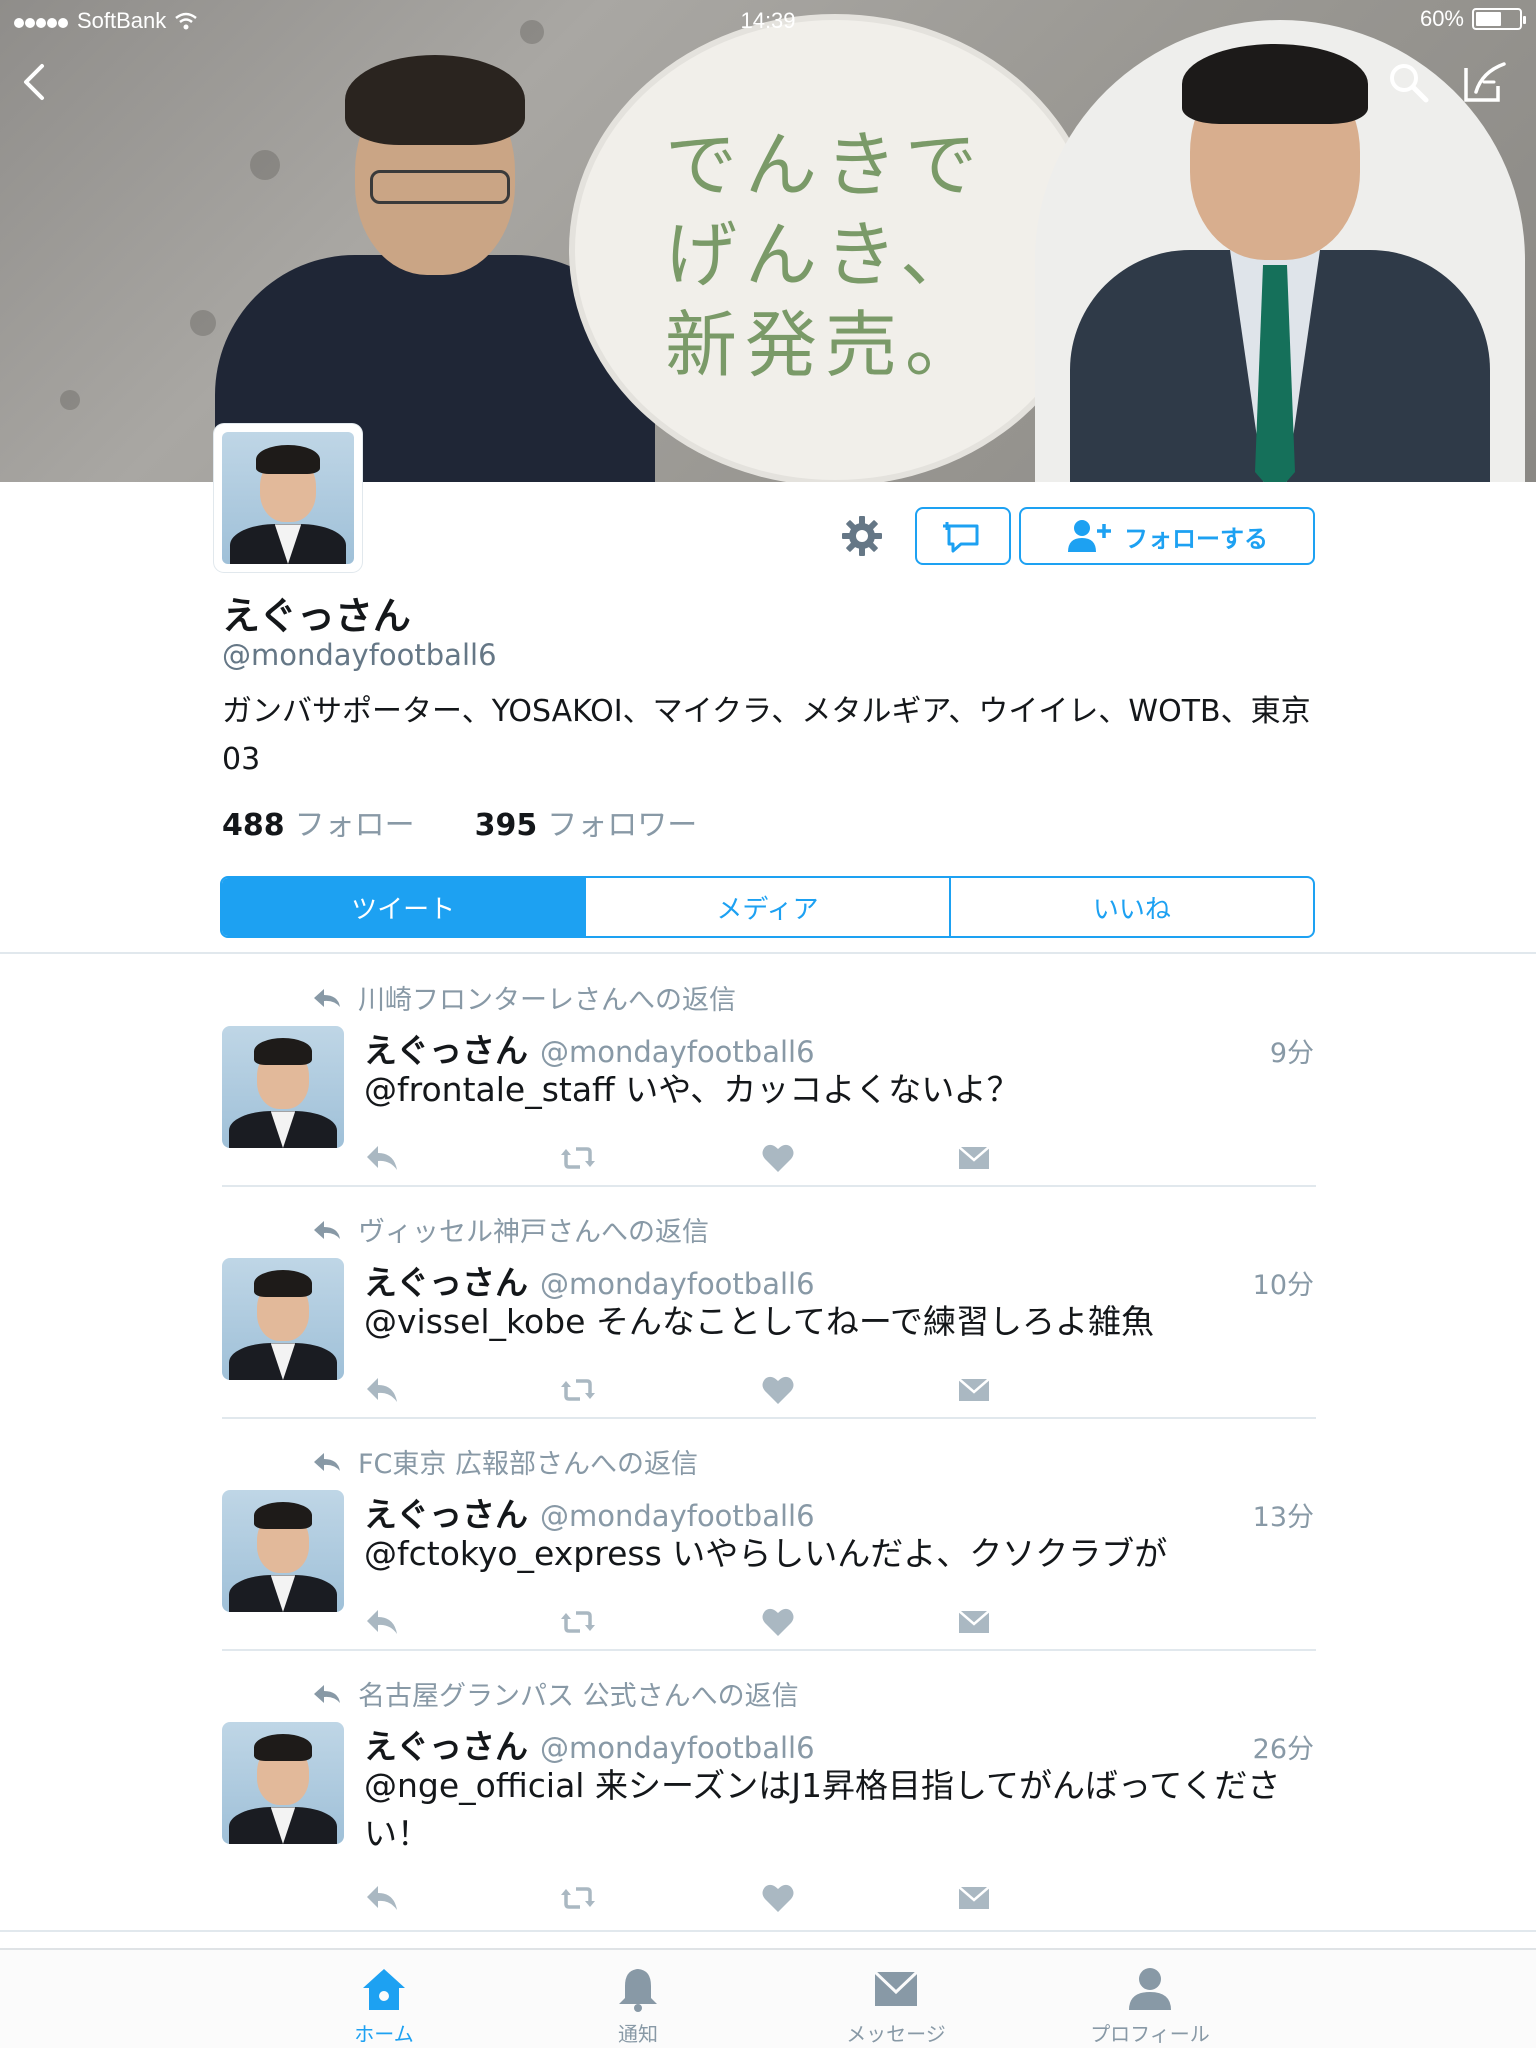 The height and width of the screenshot is (2048, 1536). What do you see at coordinates (638, 1990) in the screenshot?
I see `bell-icon` at bounding box center [638, 1990].